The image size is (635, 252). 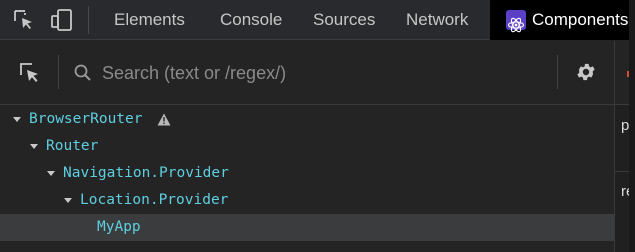 I want to click on window-right-edge, so click(x=632, y=126).